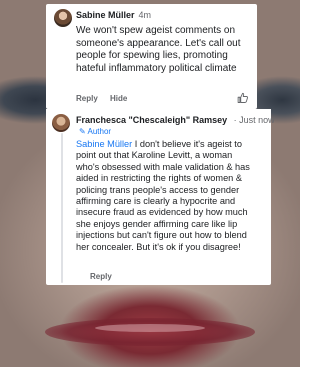 The height and width of the screenshot is (367, 320). I want to click on mention-link: Sabine Müller, so click(104, 144).